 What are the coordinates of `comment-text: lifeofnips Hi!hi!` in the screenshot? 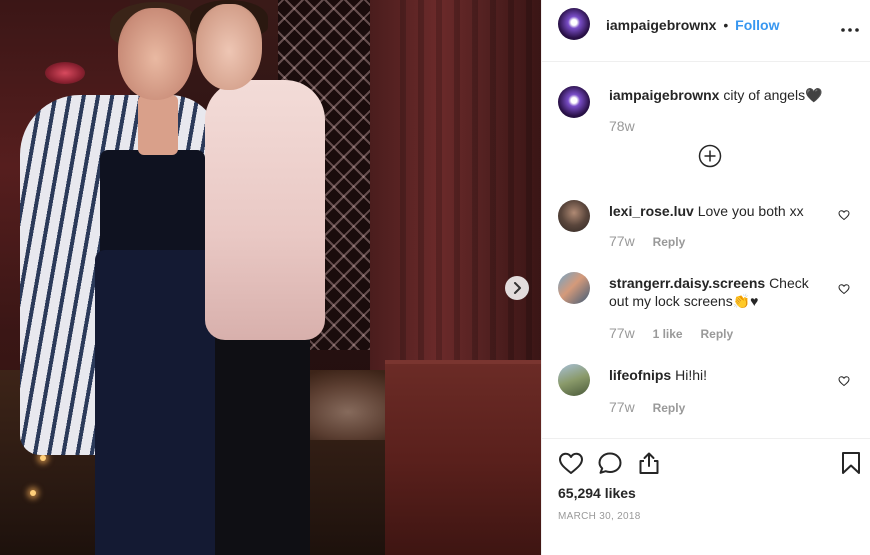 It's located at (719, 375).